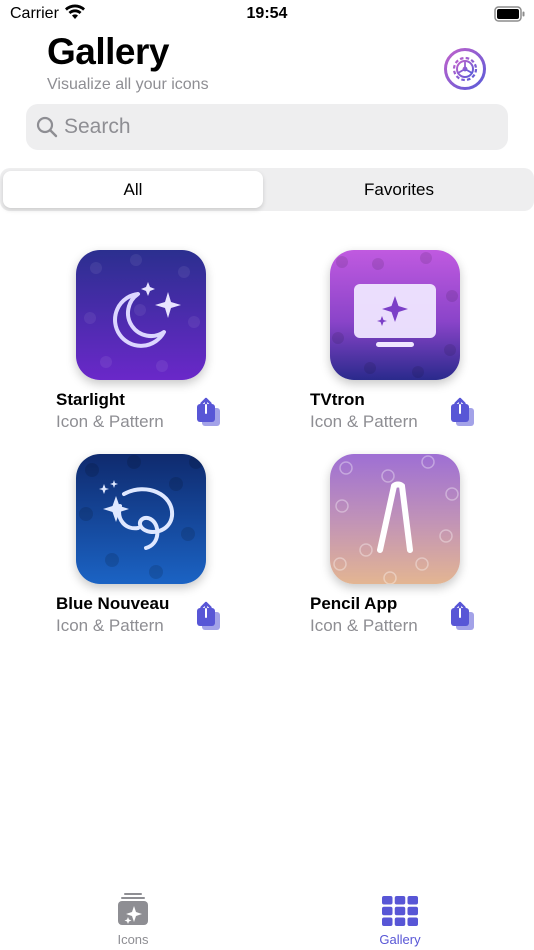 Image resolution: width=534 pixels, height=950 pixels. Describe the element at coordinates (510, 16) in the screenshot. I see `battery-icon` at that location.